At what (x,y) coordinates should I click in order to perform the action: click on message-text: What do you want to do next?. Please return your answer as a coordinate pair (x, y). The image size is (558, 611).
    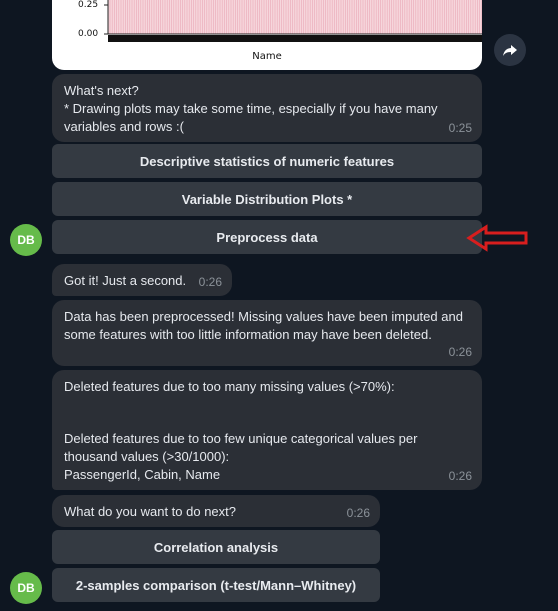
    Looking at the image, I should click on (150, 511).